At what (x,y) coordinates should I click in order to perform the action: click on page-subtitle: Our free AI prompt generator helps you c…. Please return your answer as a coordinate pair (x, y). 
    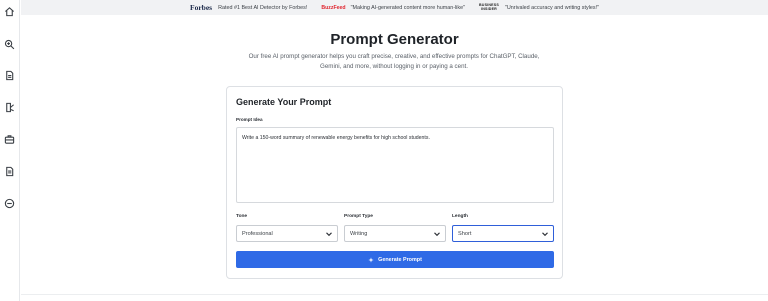
    Looking at the image, I should click on (394, 61).